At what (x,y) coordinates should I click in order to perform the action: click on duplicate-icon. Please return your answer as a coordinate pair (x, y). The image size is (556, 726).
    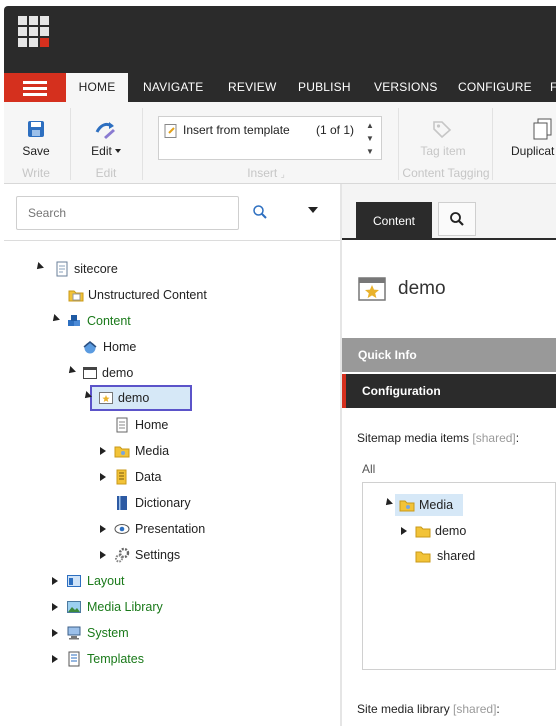
    Looking at the image, I should click on (543, 129).